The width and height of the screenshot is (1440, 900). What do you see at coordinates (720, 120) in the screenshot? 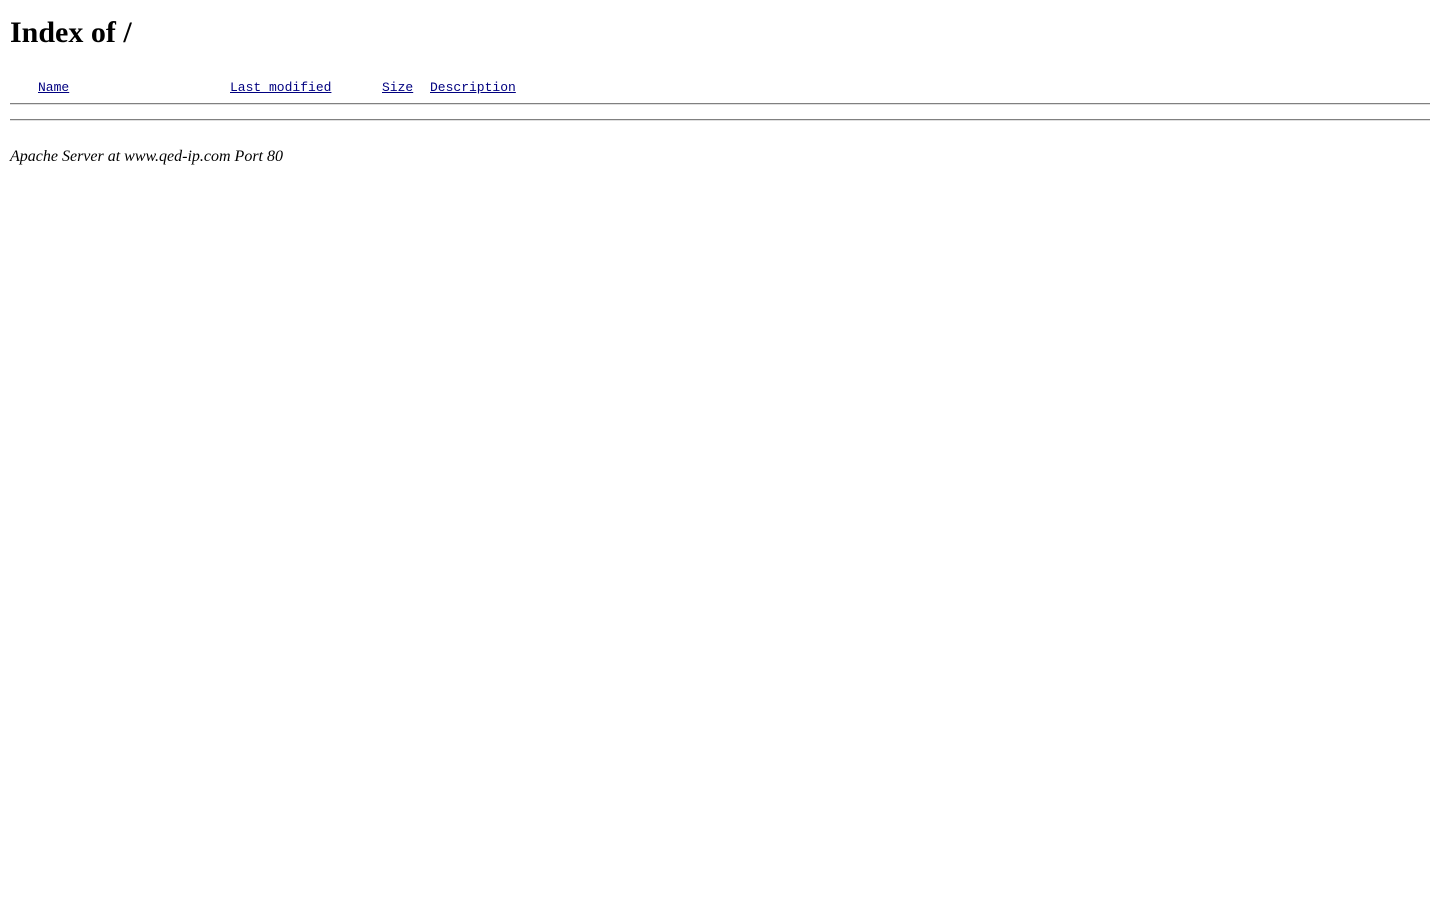
I see `footer-divider` at bounding box center [720, 120].